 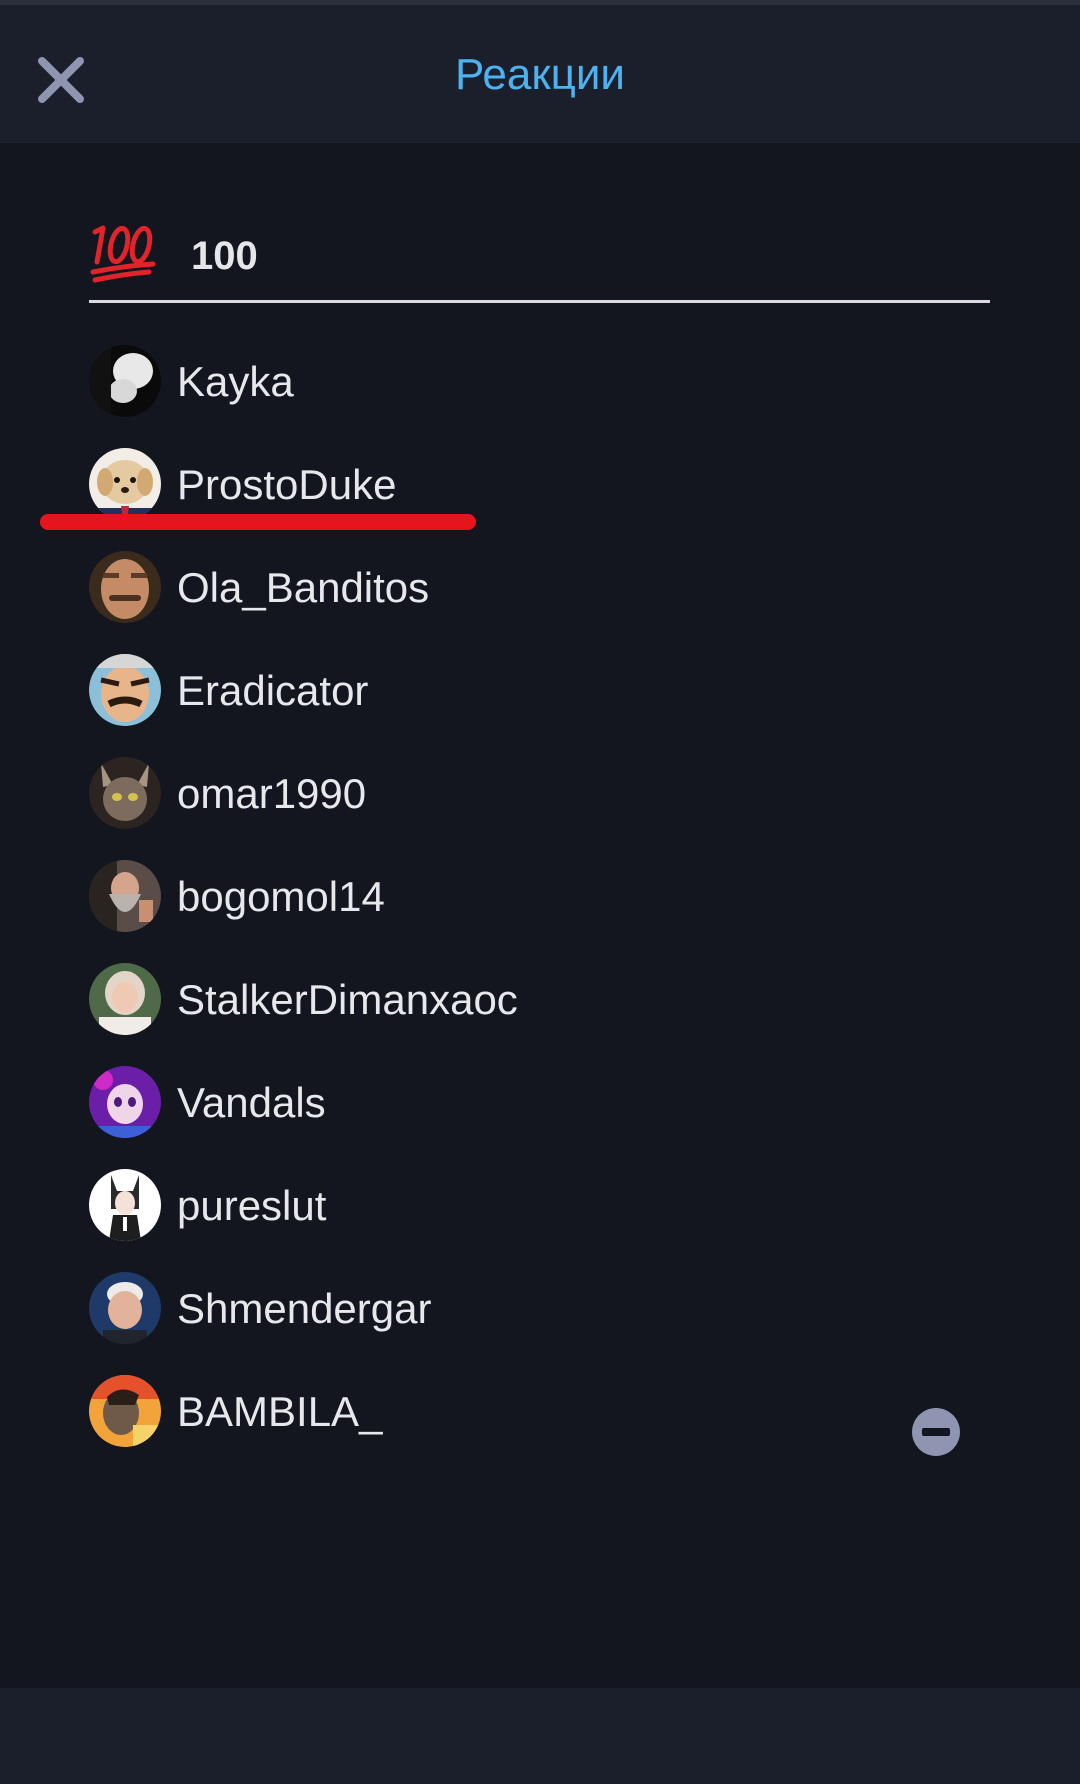 I want to click on user-row-omar1990: omar1990, so click(x=539, y=797).